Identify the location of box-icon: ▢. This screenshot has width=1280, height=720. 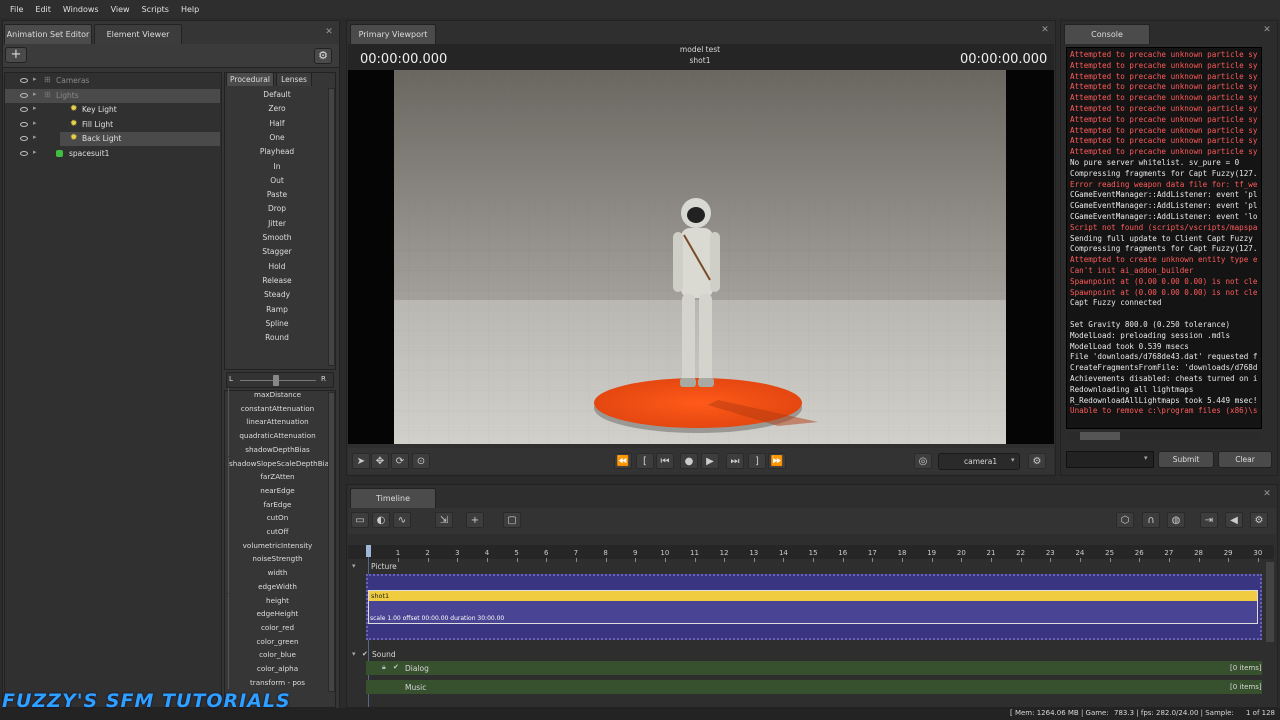
(512, 520).